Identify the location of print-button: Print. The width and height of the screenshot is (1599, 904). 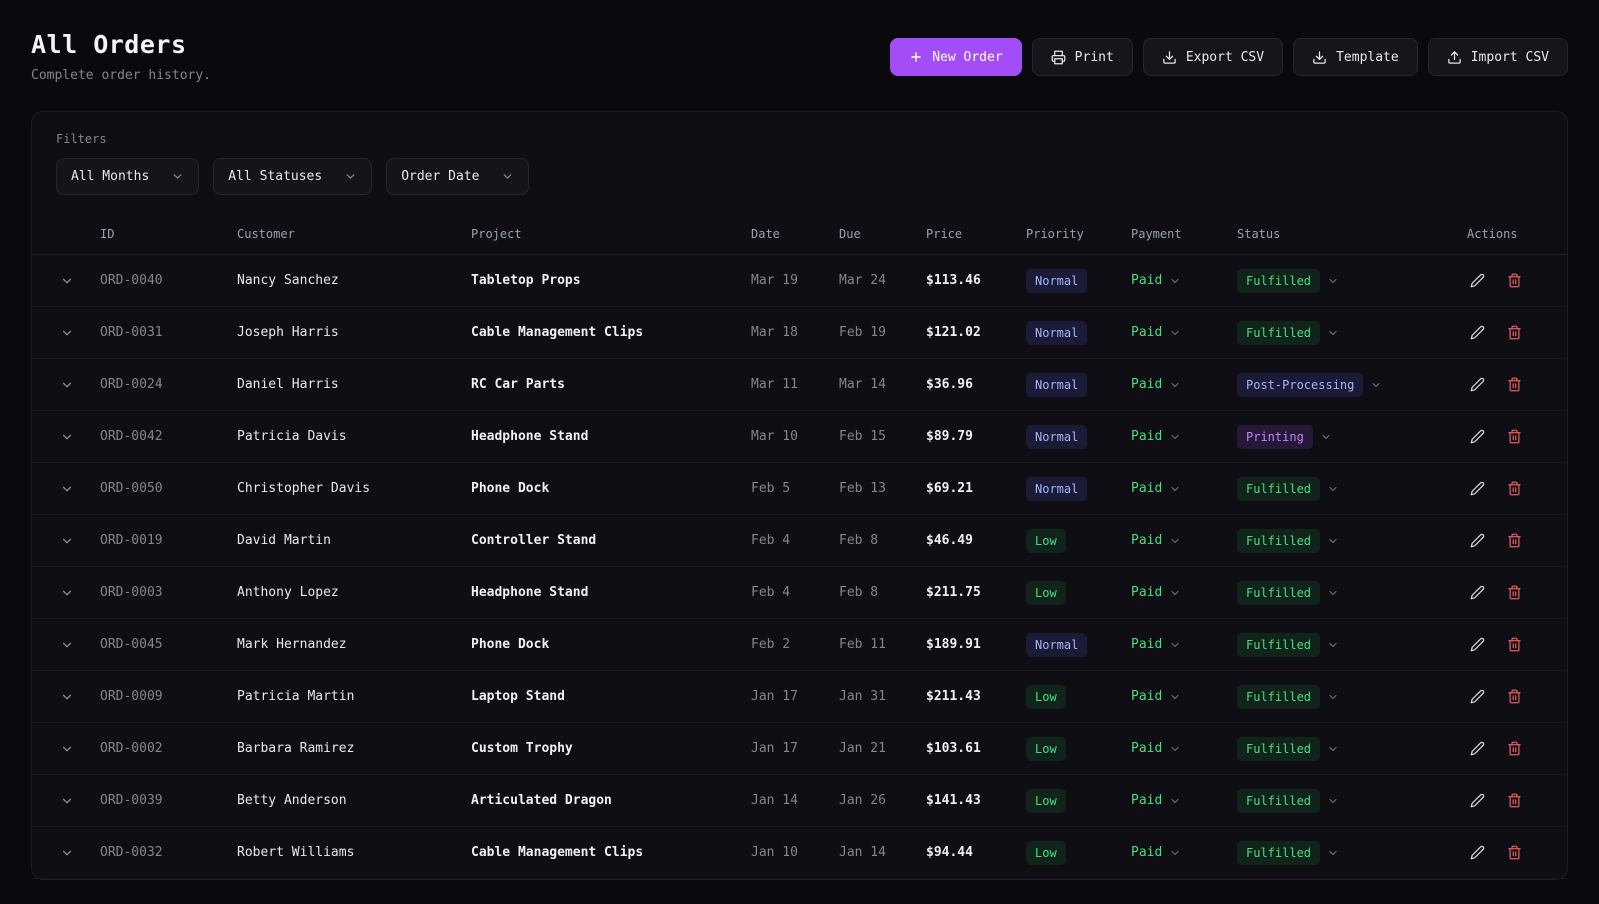
(1082, 57).